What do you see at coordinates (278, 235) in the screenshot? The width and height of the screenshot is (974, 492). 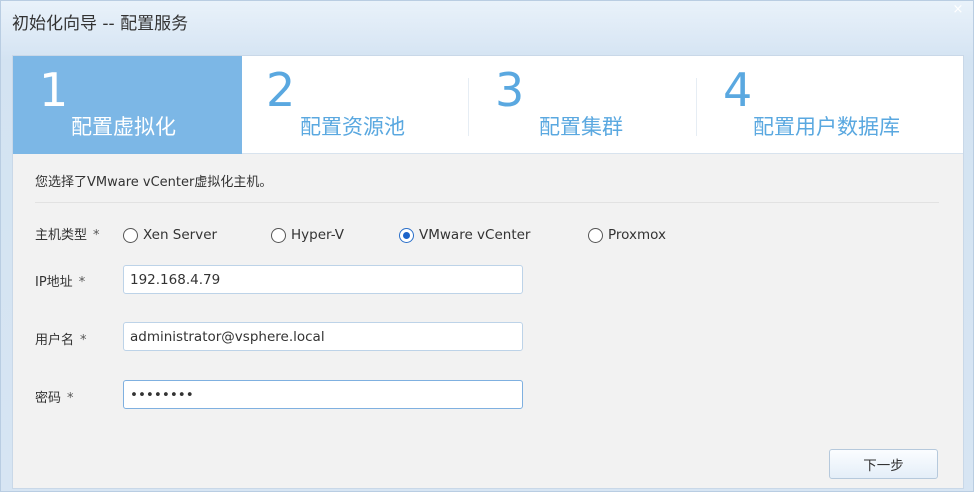 I see `radio-hyper-v-dot` at bounding box center [278, 235].